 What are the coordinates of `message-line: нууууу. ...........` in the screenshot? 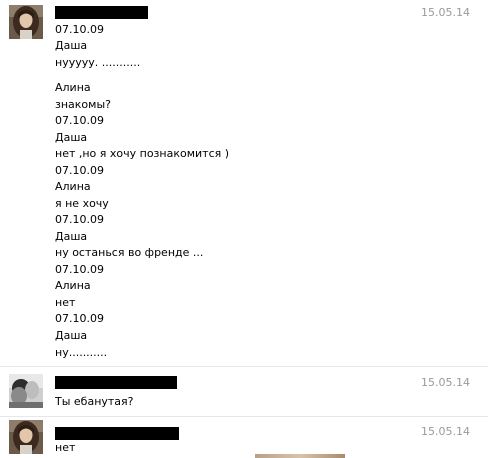 It's located at (98, 62).